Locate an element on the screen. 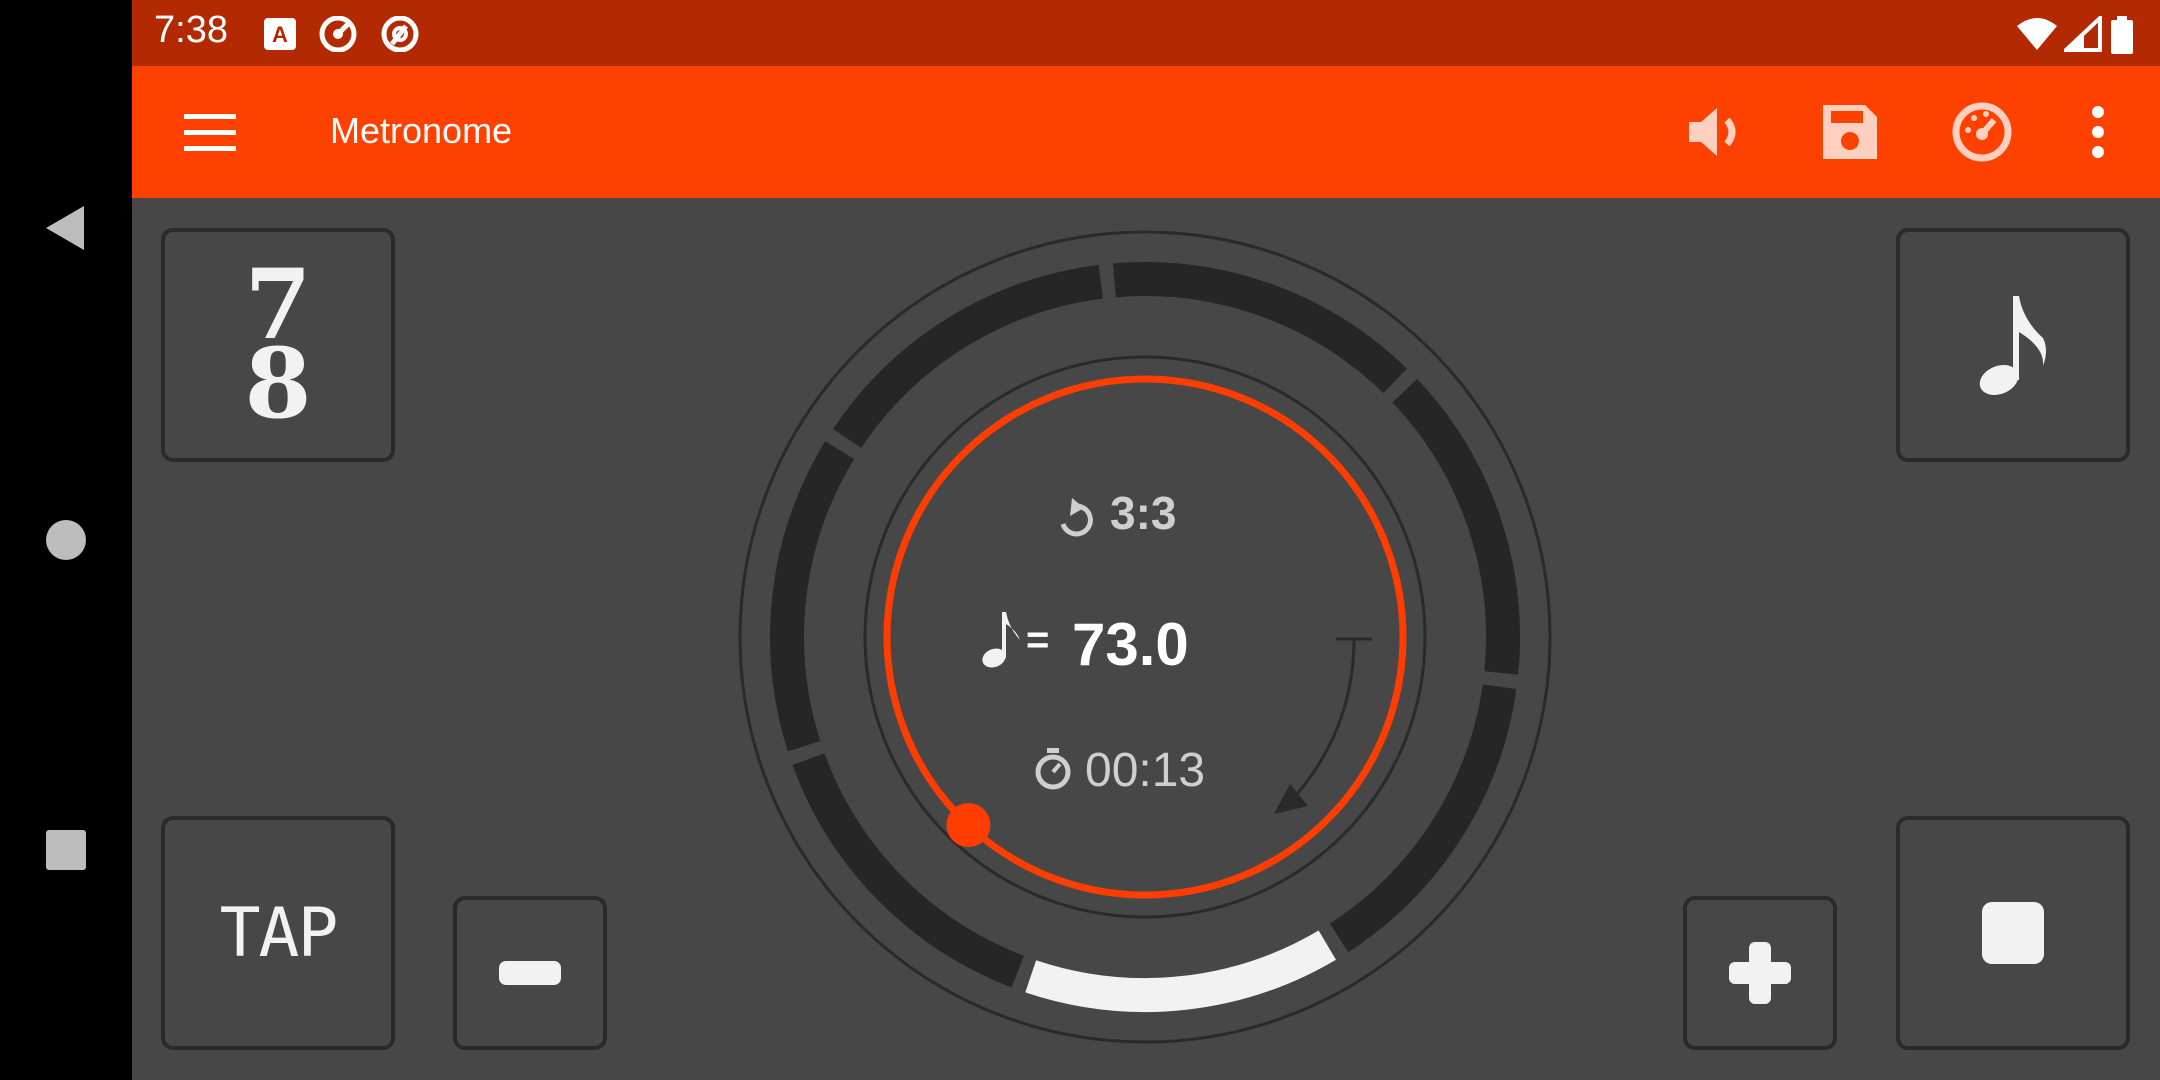 The width and height of the screenshot is (2160, 1080). tempo-equals: = is located at coordinates (1038, 640).